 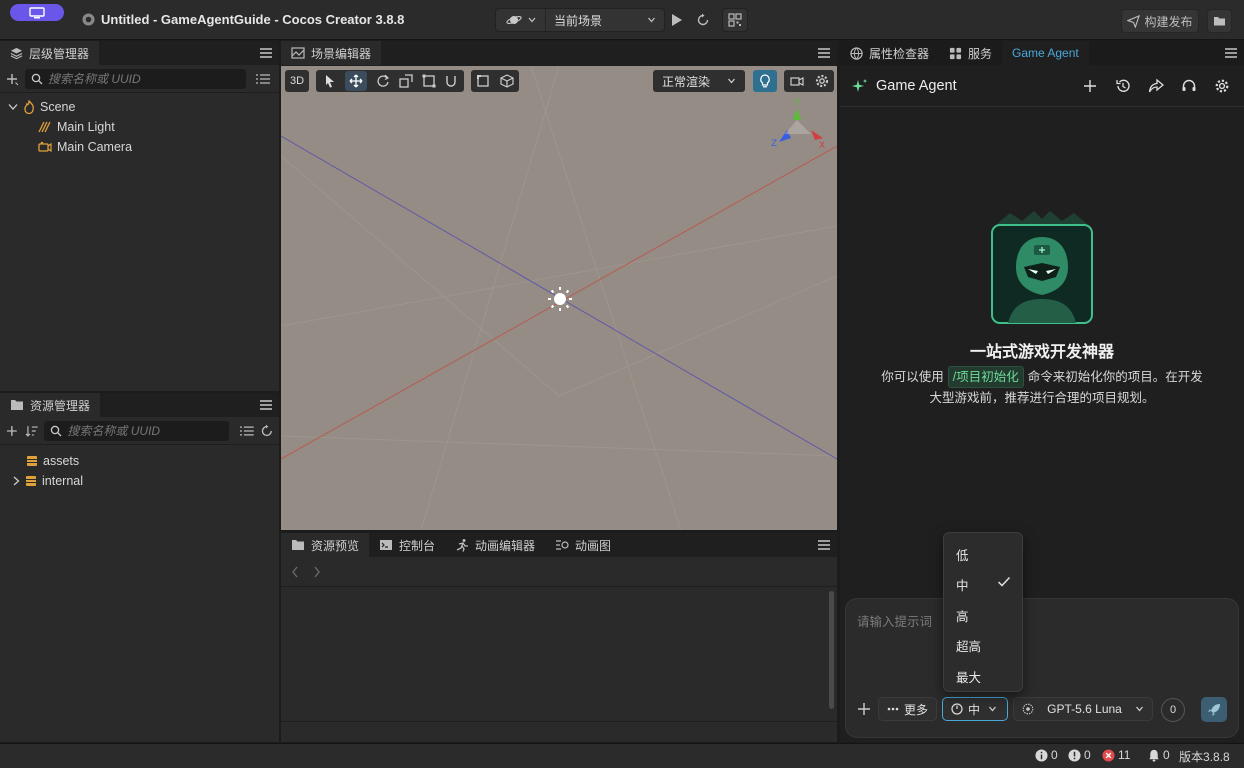 I want to click on status-error: 11, so click(x=1116, y=755).